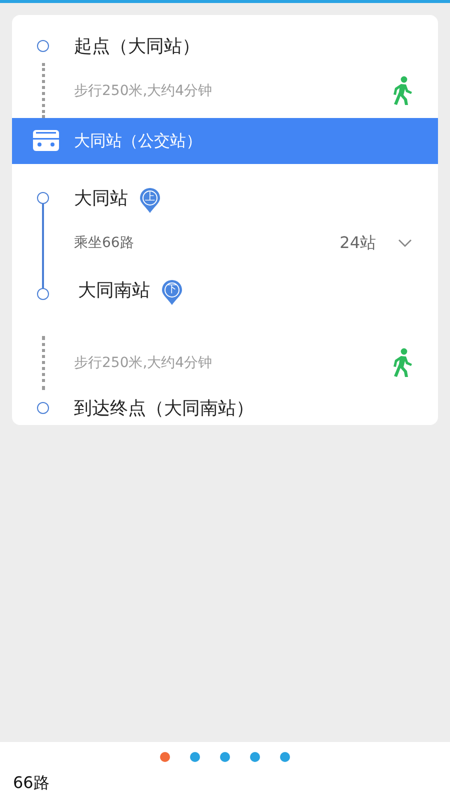 This screenshot has width=450, height=800. What do you see at coordinates (138, 141) in the screenshot?
I see `station-header-title: 大同站（公交站）` at bounding box center [138, 141].